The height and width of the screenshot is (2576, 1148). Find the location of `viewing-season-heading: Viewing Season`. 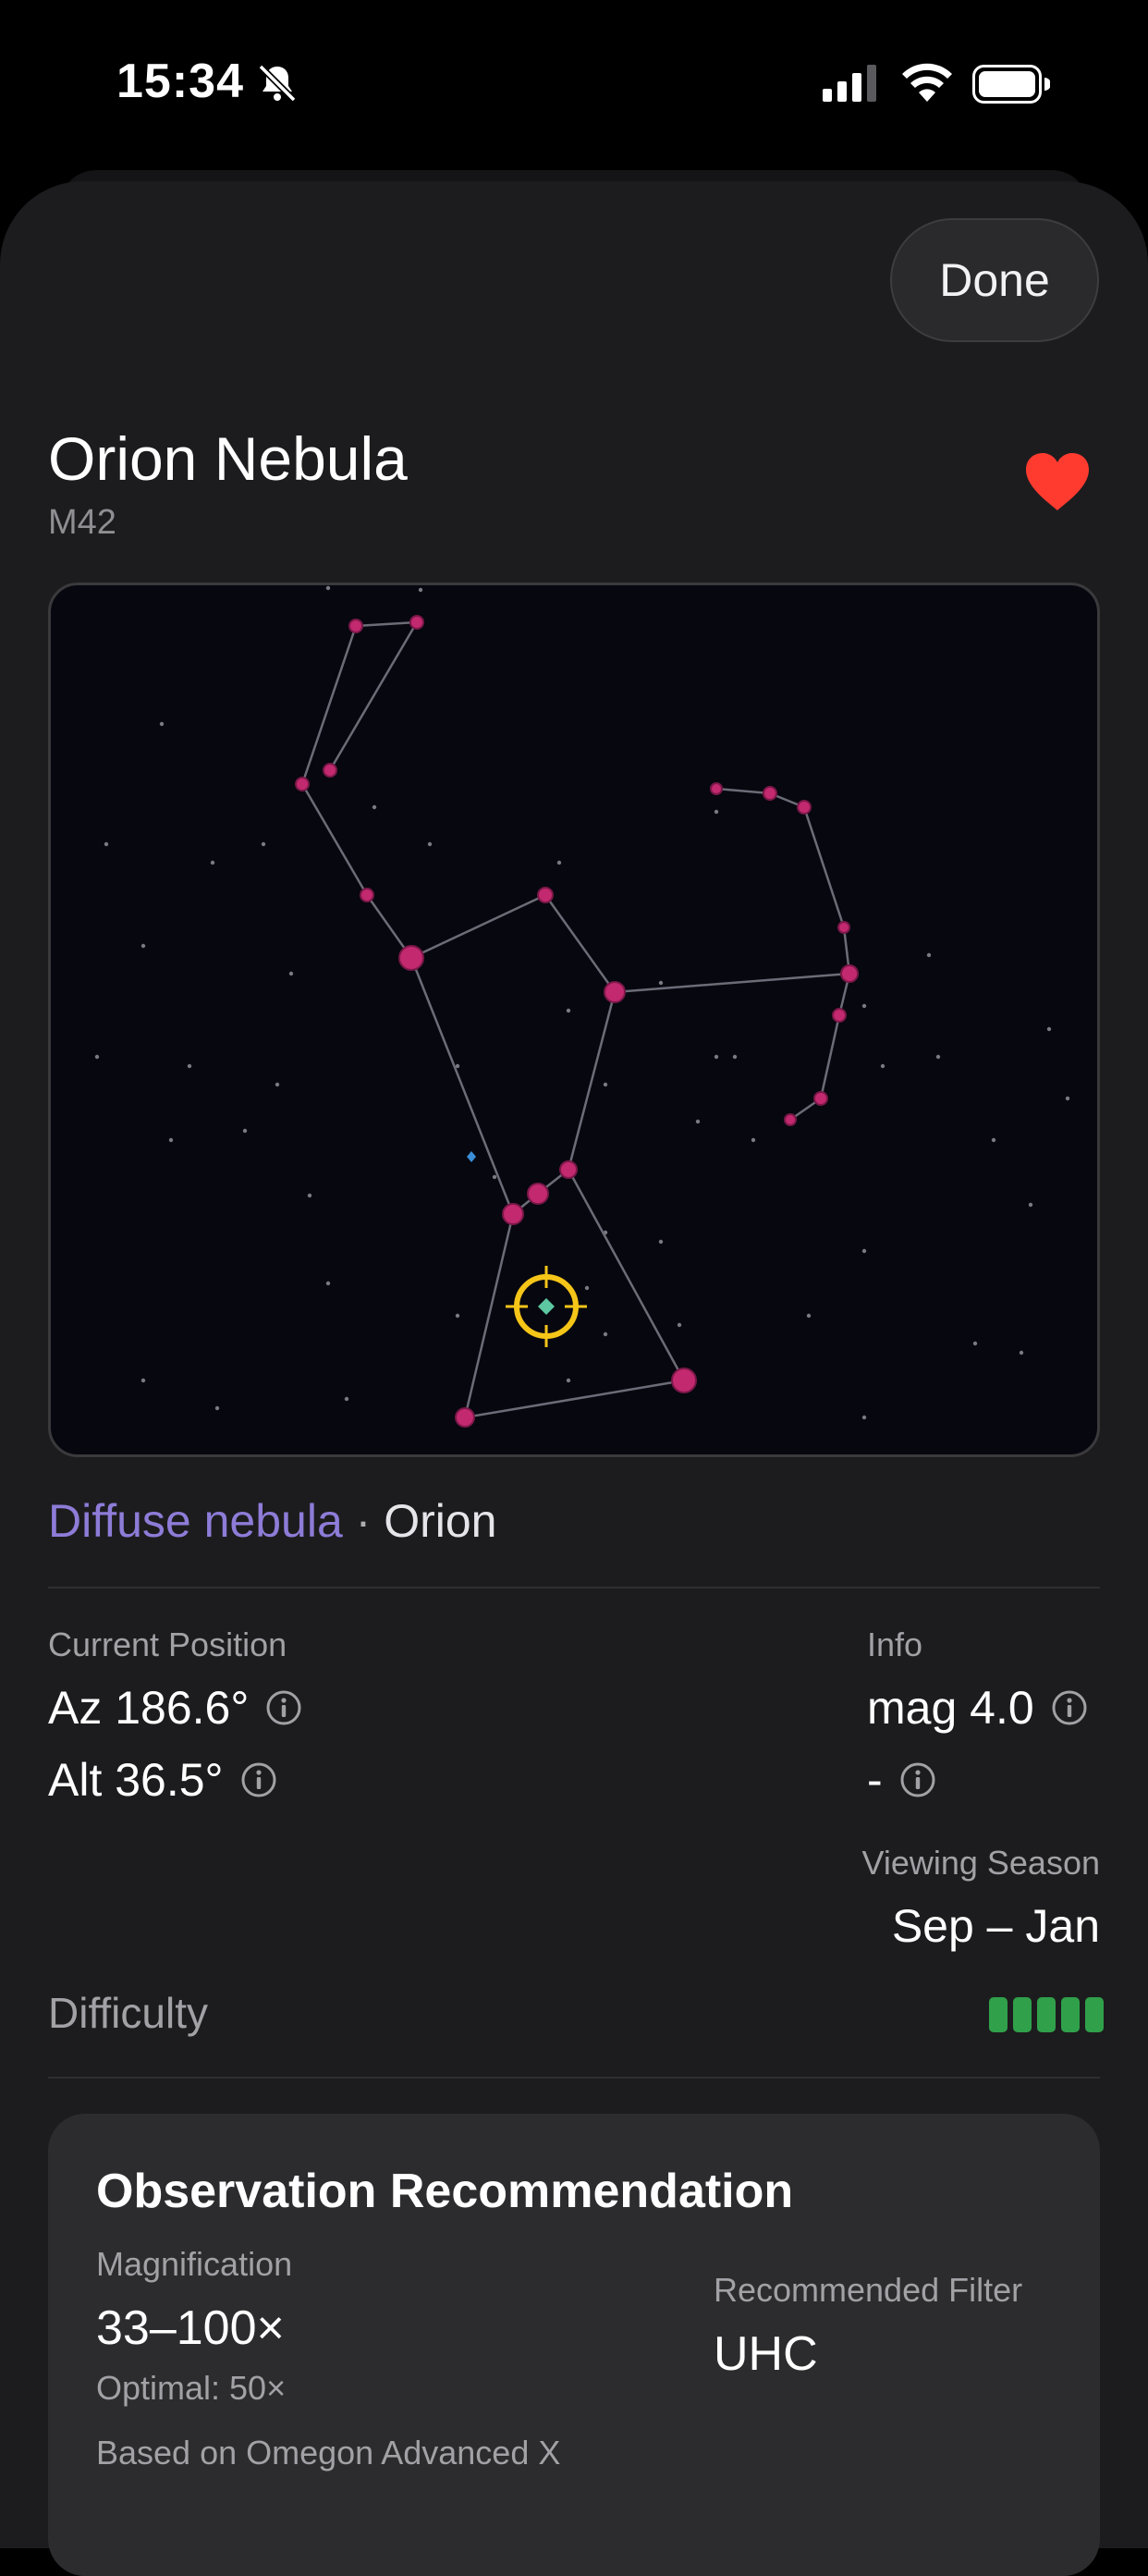

viewing-season-heading: Viewing Season is located at coordinates (981, 1863).